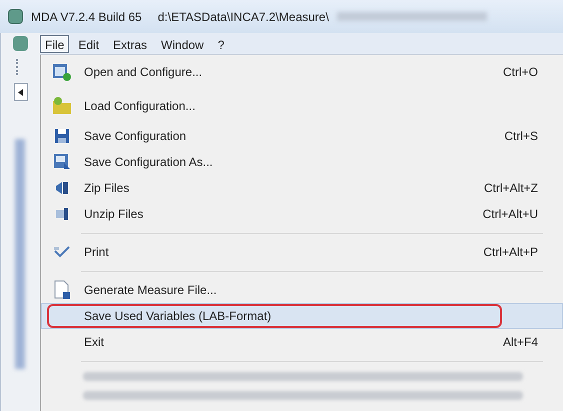  Describe the element at coordinates (302, 72) in the screenshot. I see `menu-item: Open and Configure... Ctrl+O` at that location.